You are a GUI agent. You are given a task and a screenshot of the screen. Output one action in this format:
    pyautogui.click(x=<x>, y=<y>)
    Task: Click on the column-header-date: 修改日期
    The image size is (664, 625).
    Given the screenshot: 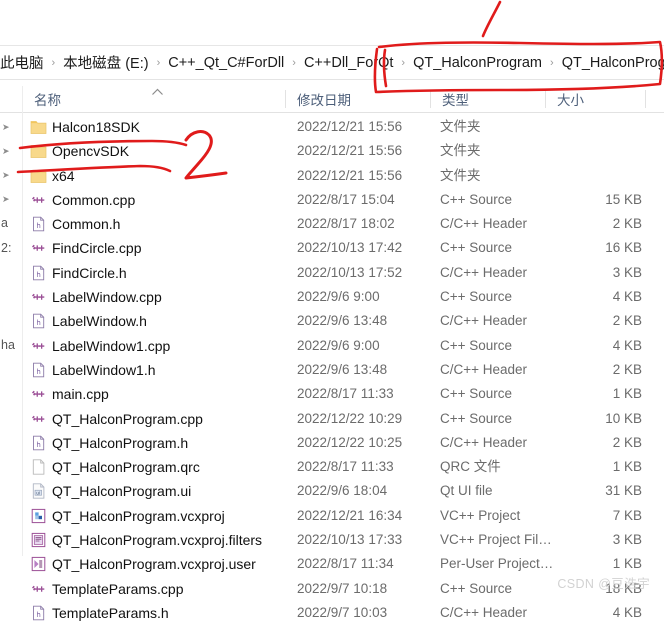 What is the action you would take?
    pyautogui.click(x=357, y=99)
    